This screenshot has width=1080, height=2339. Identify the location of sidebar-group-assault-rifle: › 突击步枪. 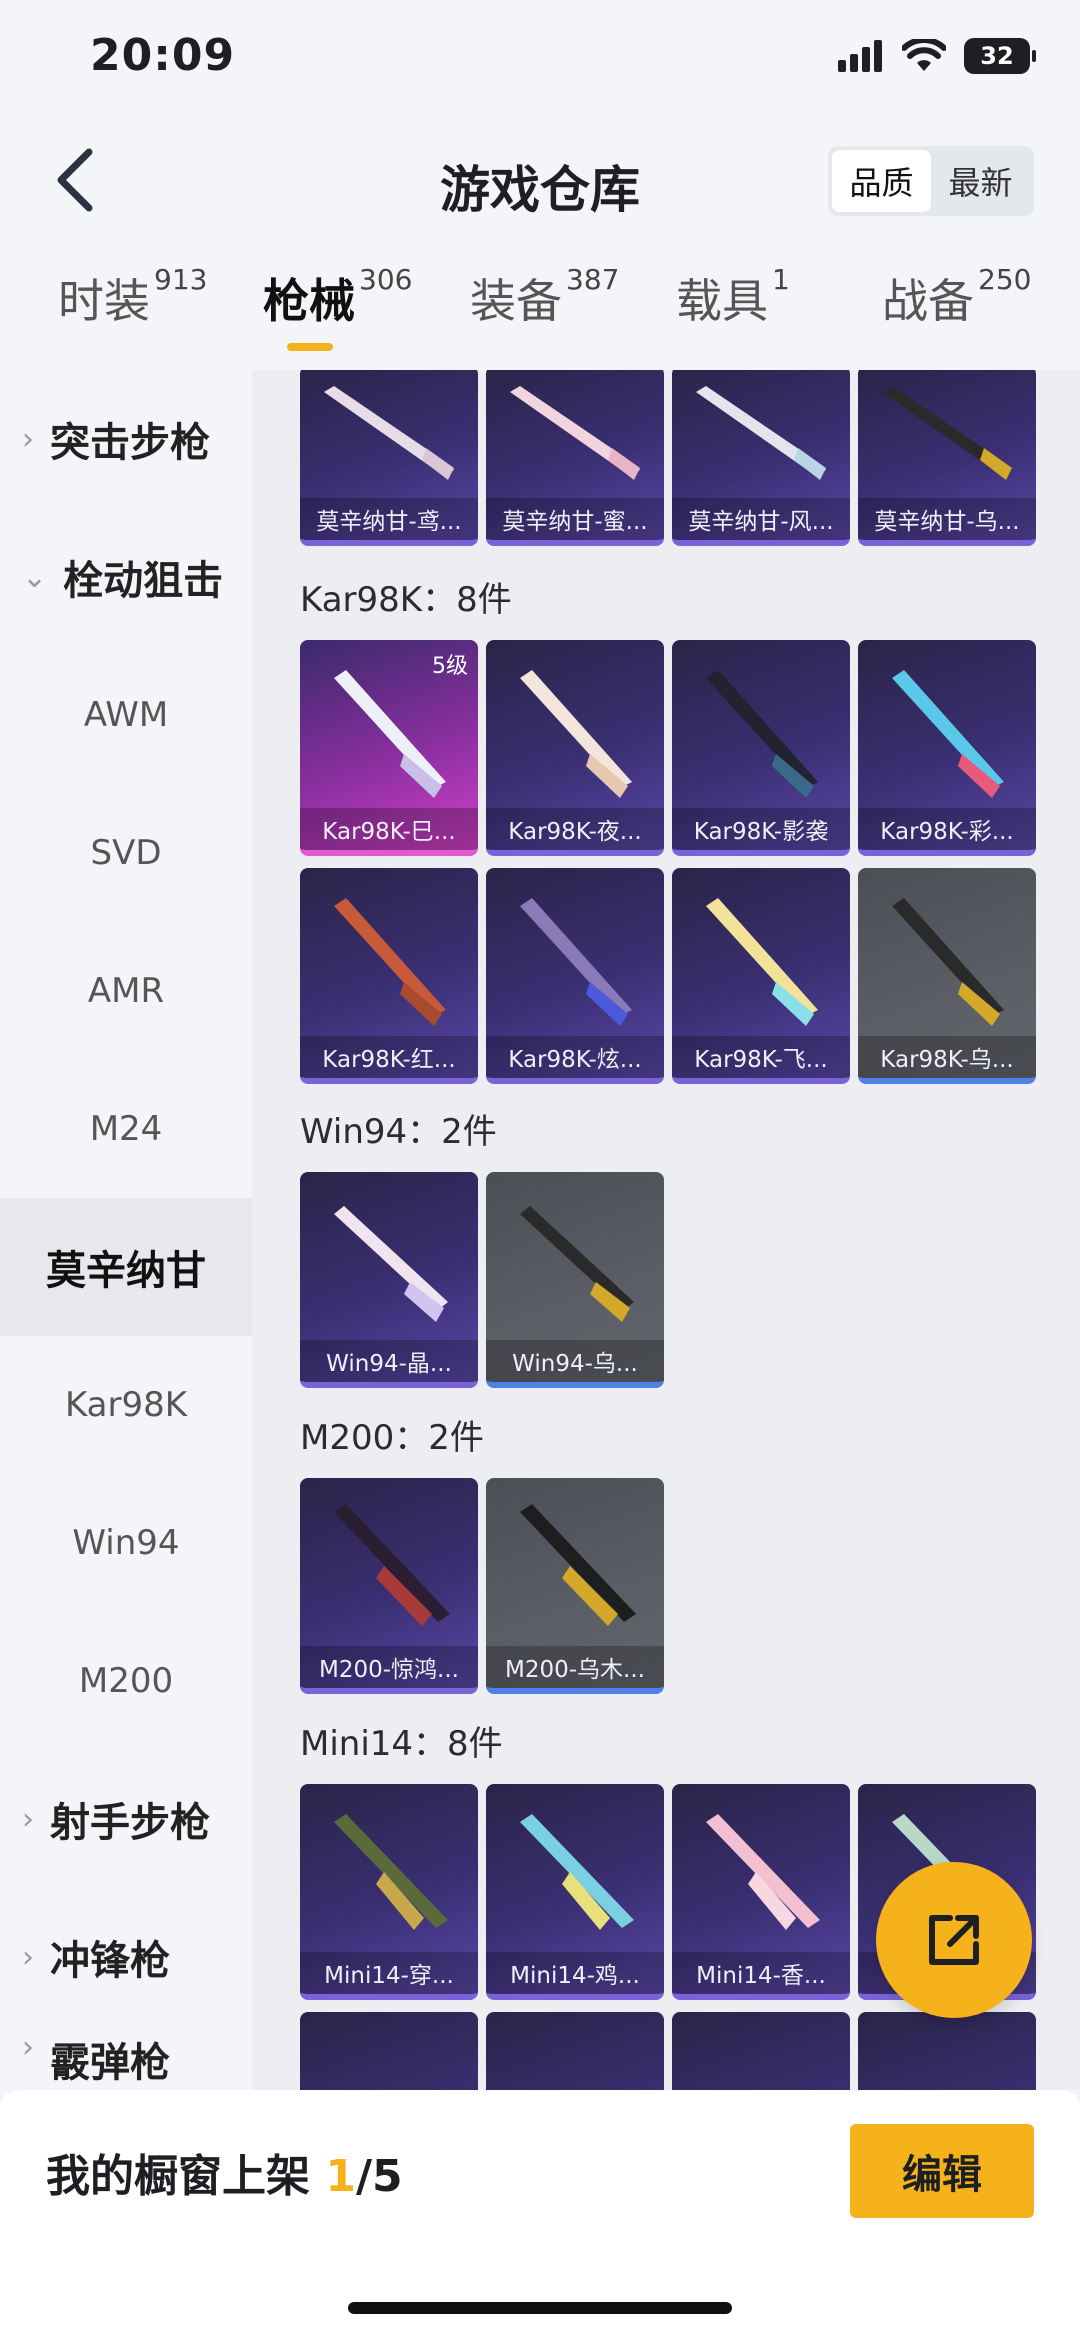
(126, 439).